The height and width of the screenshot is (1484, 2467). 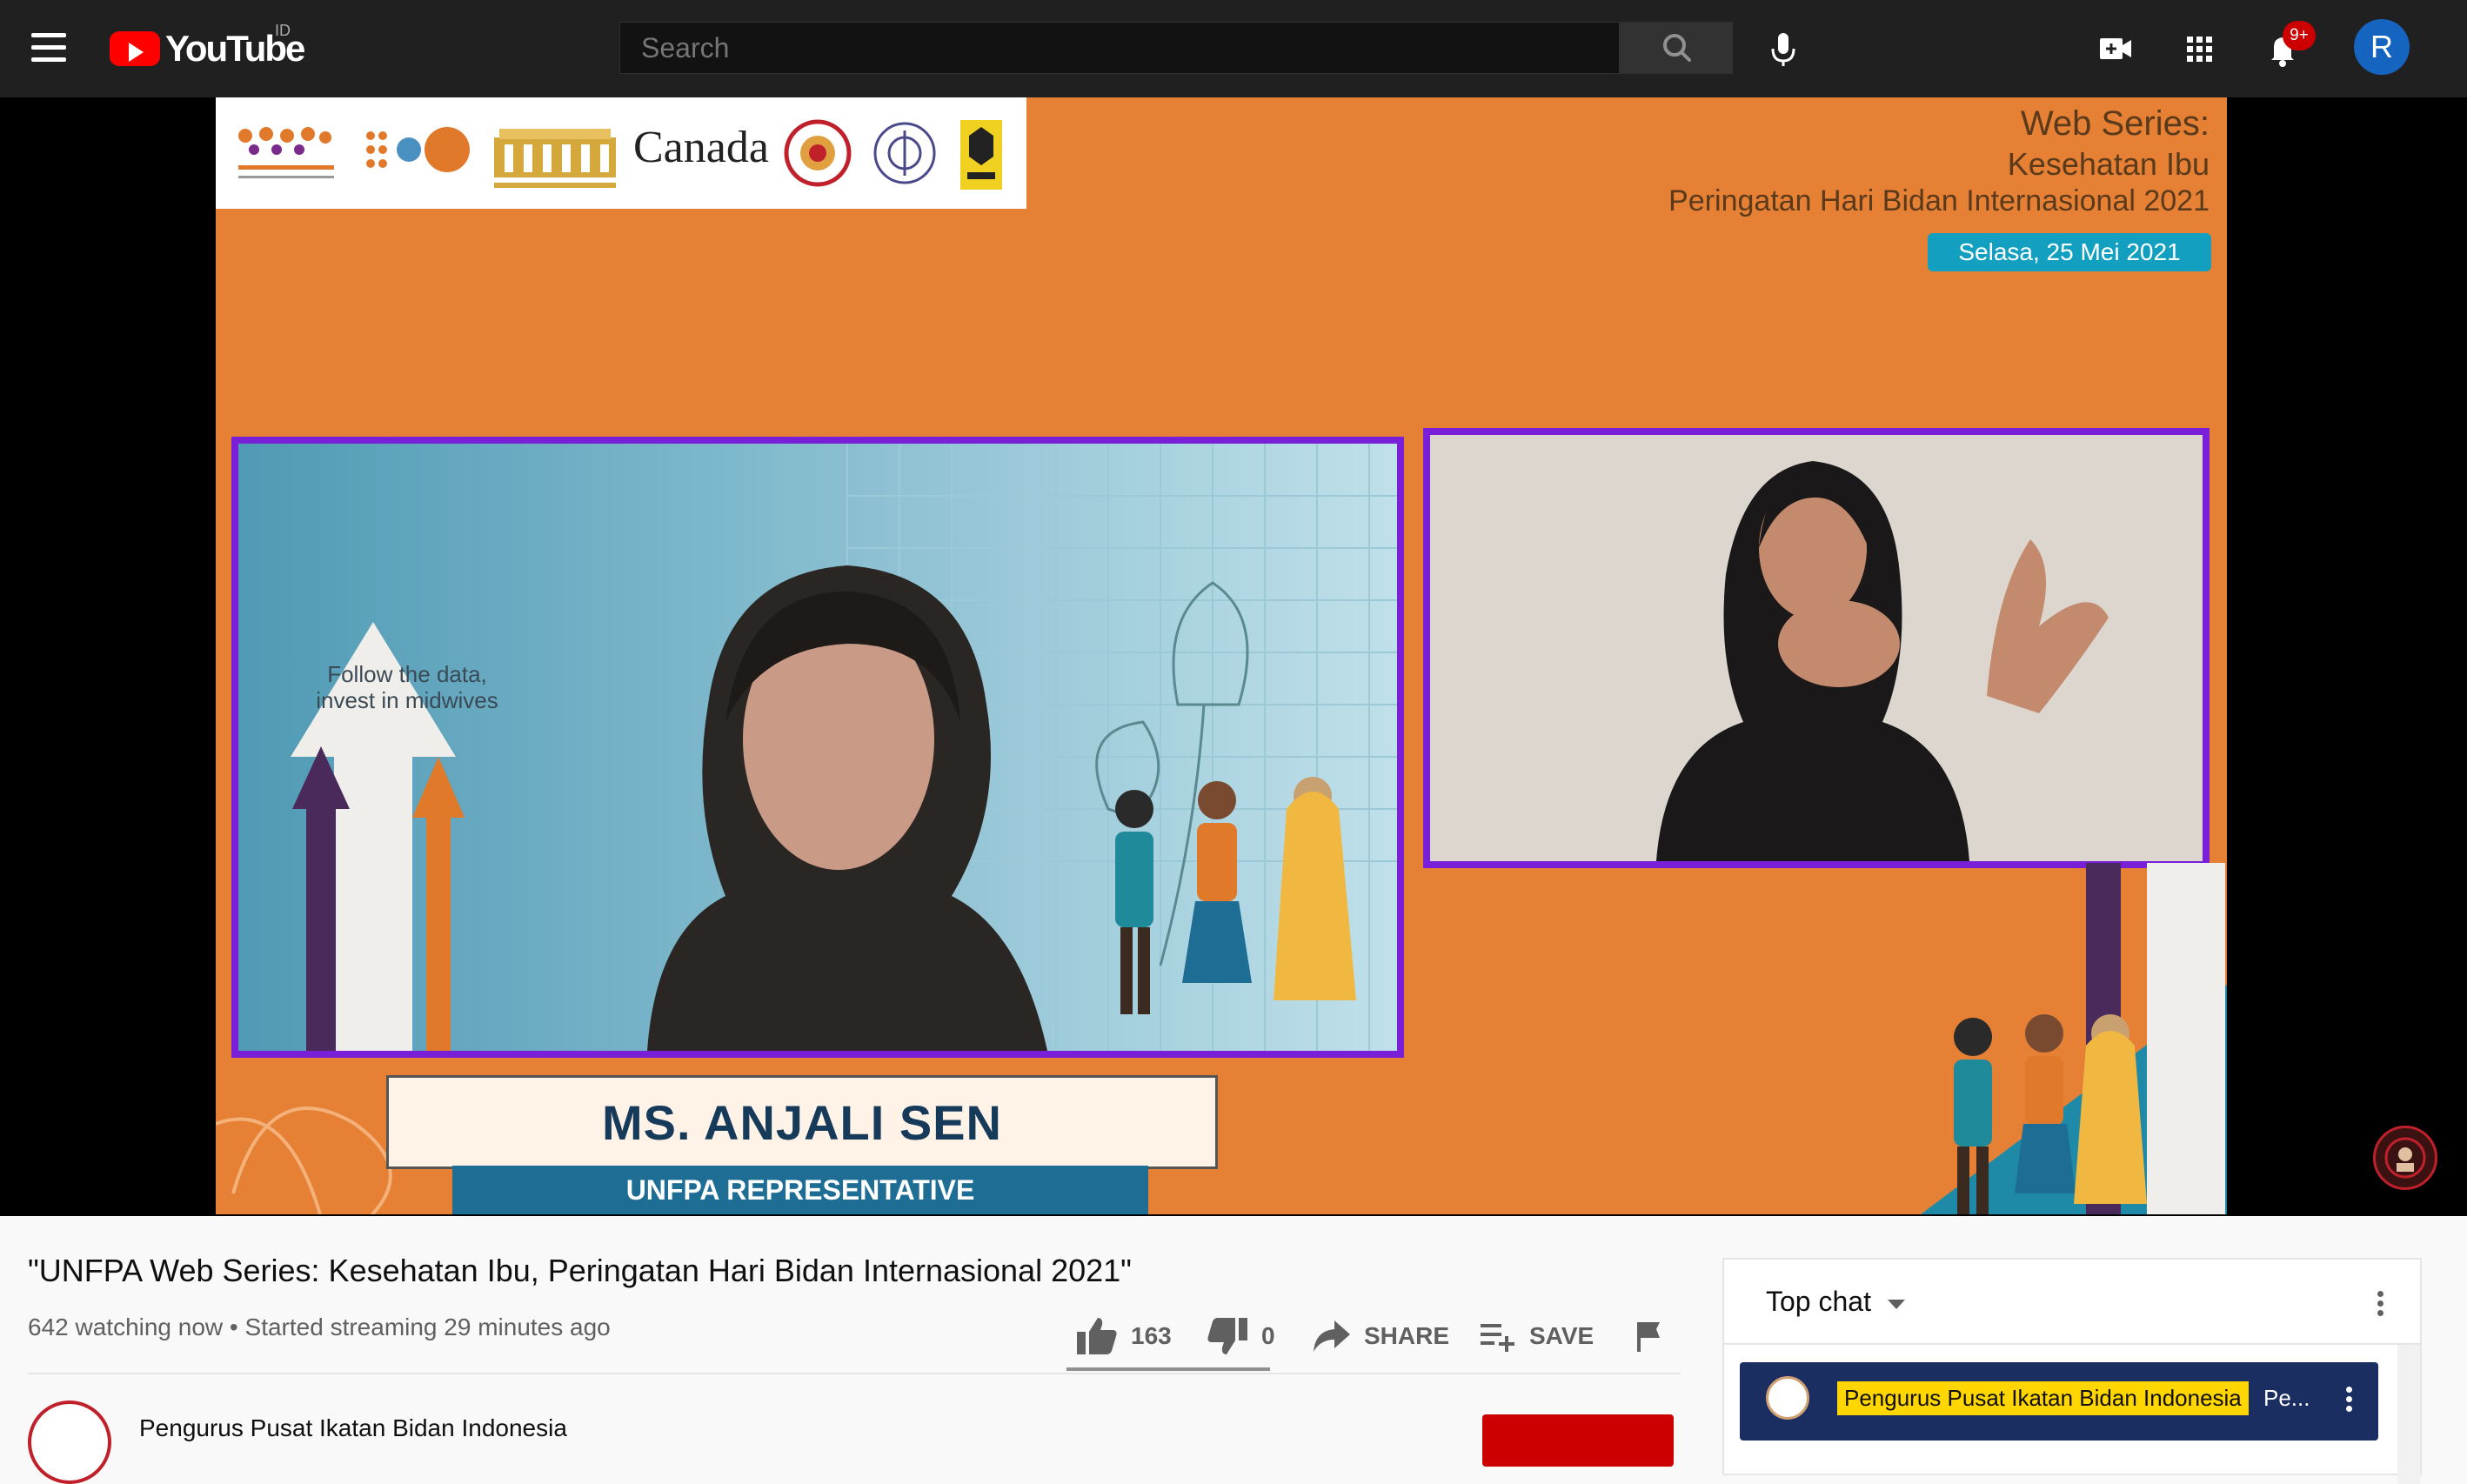 I want to click on search-button, so click(x=1677, y=48).